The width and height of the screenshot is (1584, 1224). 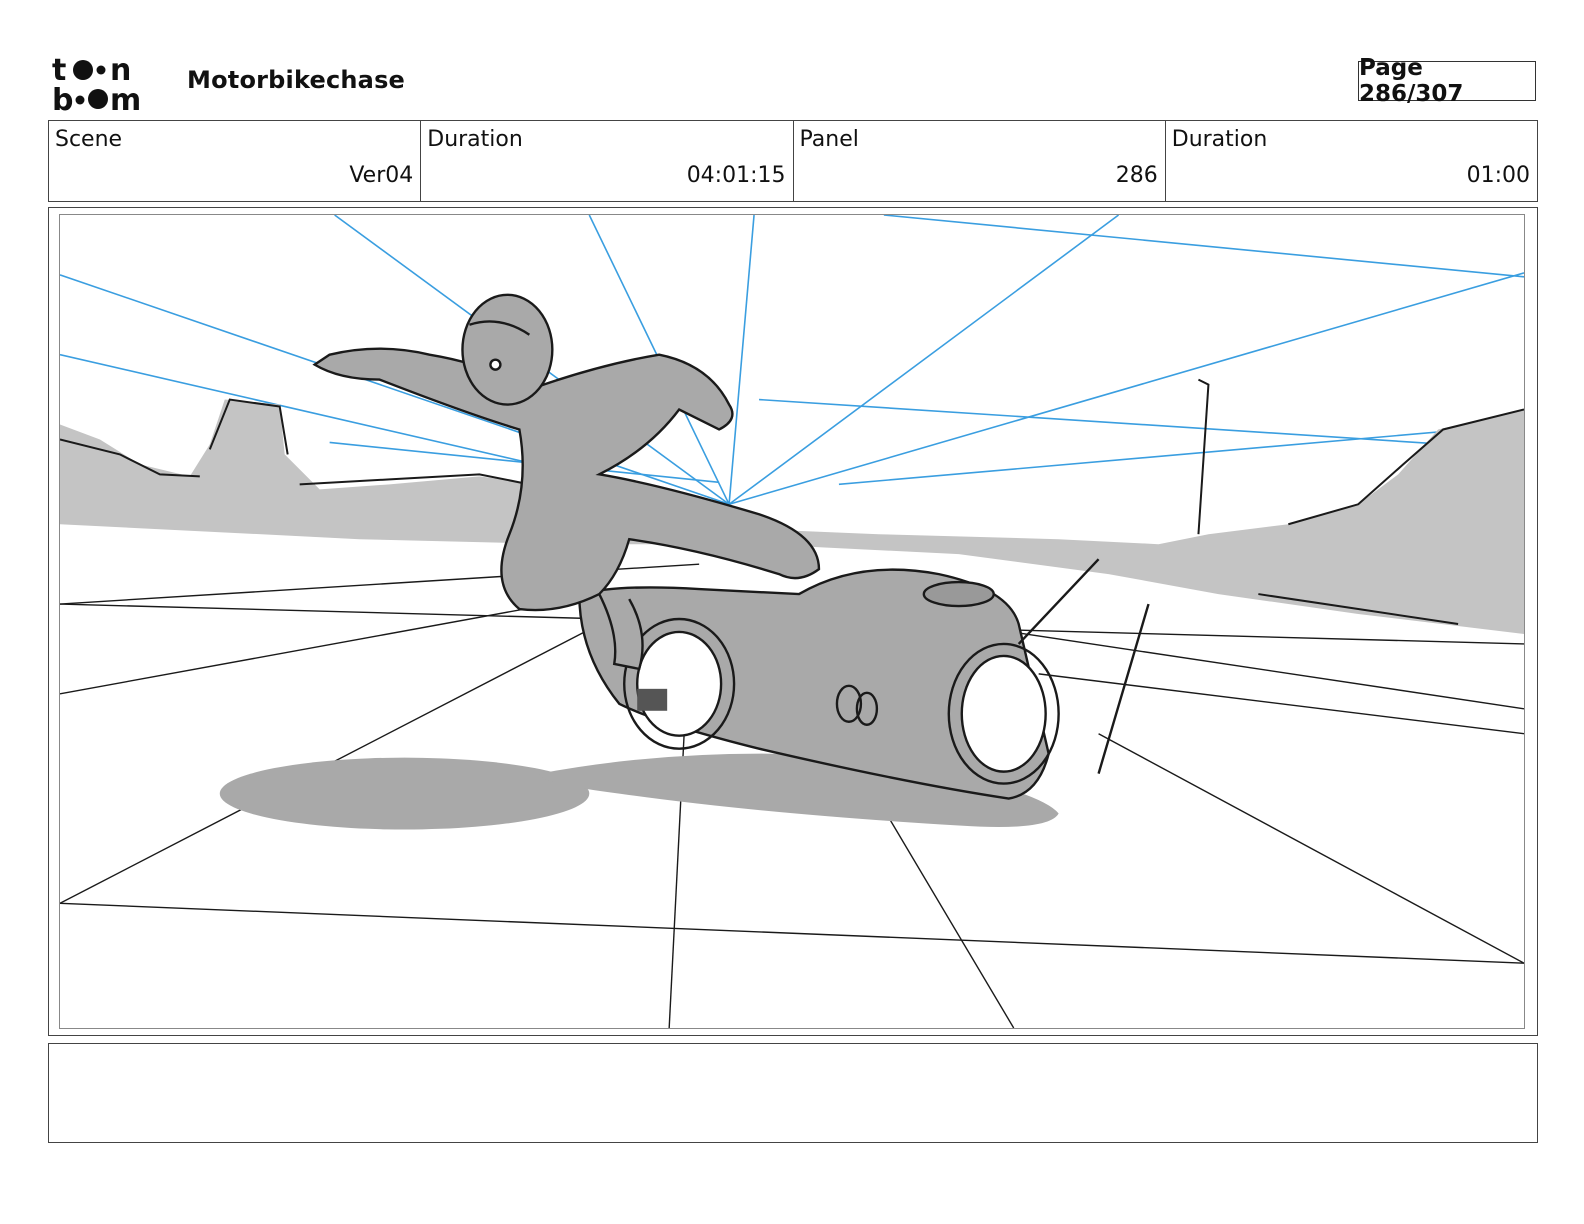 What do you see at coordinates (1447, 81) in the screenshot?
I see `page-indicator: Page 286/307` at bounding box center [1447, 81].